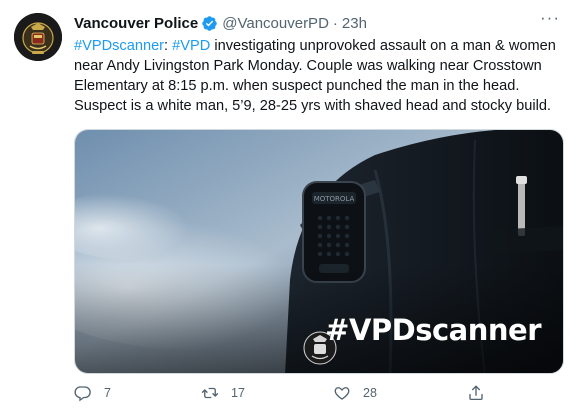  What do you see at coordinates (342, 393) in the screenshot?
I see `heart-icon` at bounding box center [342, 393].